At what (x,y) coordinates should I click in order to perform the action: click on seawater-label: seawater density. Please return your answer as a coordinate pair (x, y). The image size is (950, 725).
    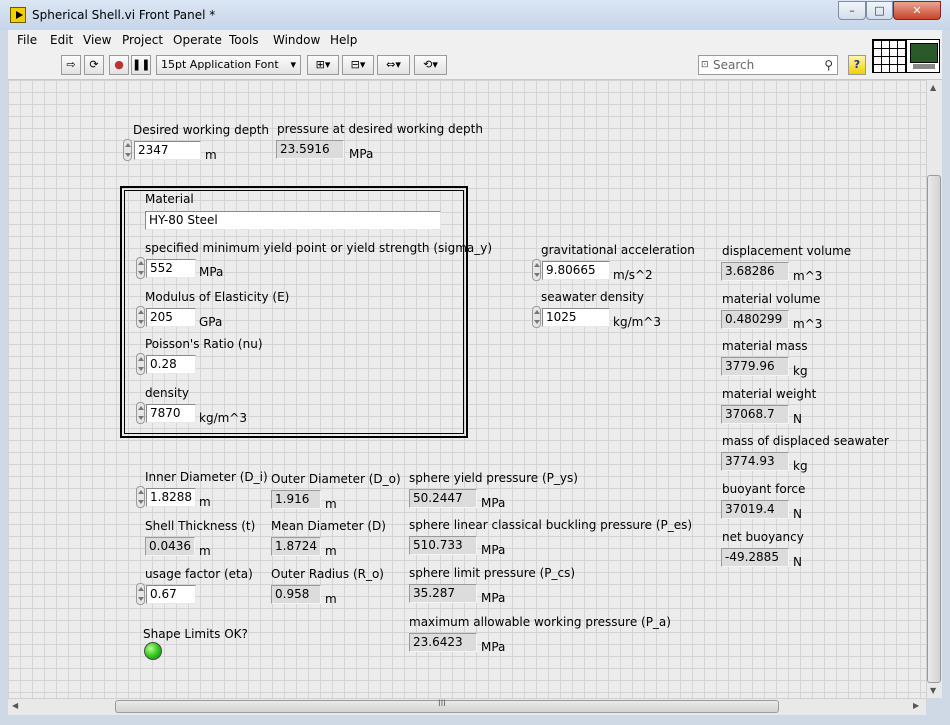
    Looking at the image, I should click on (592, 297).